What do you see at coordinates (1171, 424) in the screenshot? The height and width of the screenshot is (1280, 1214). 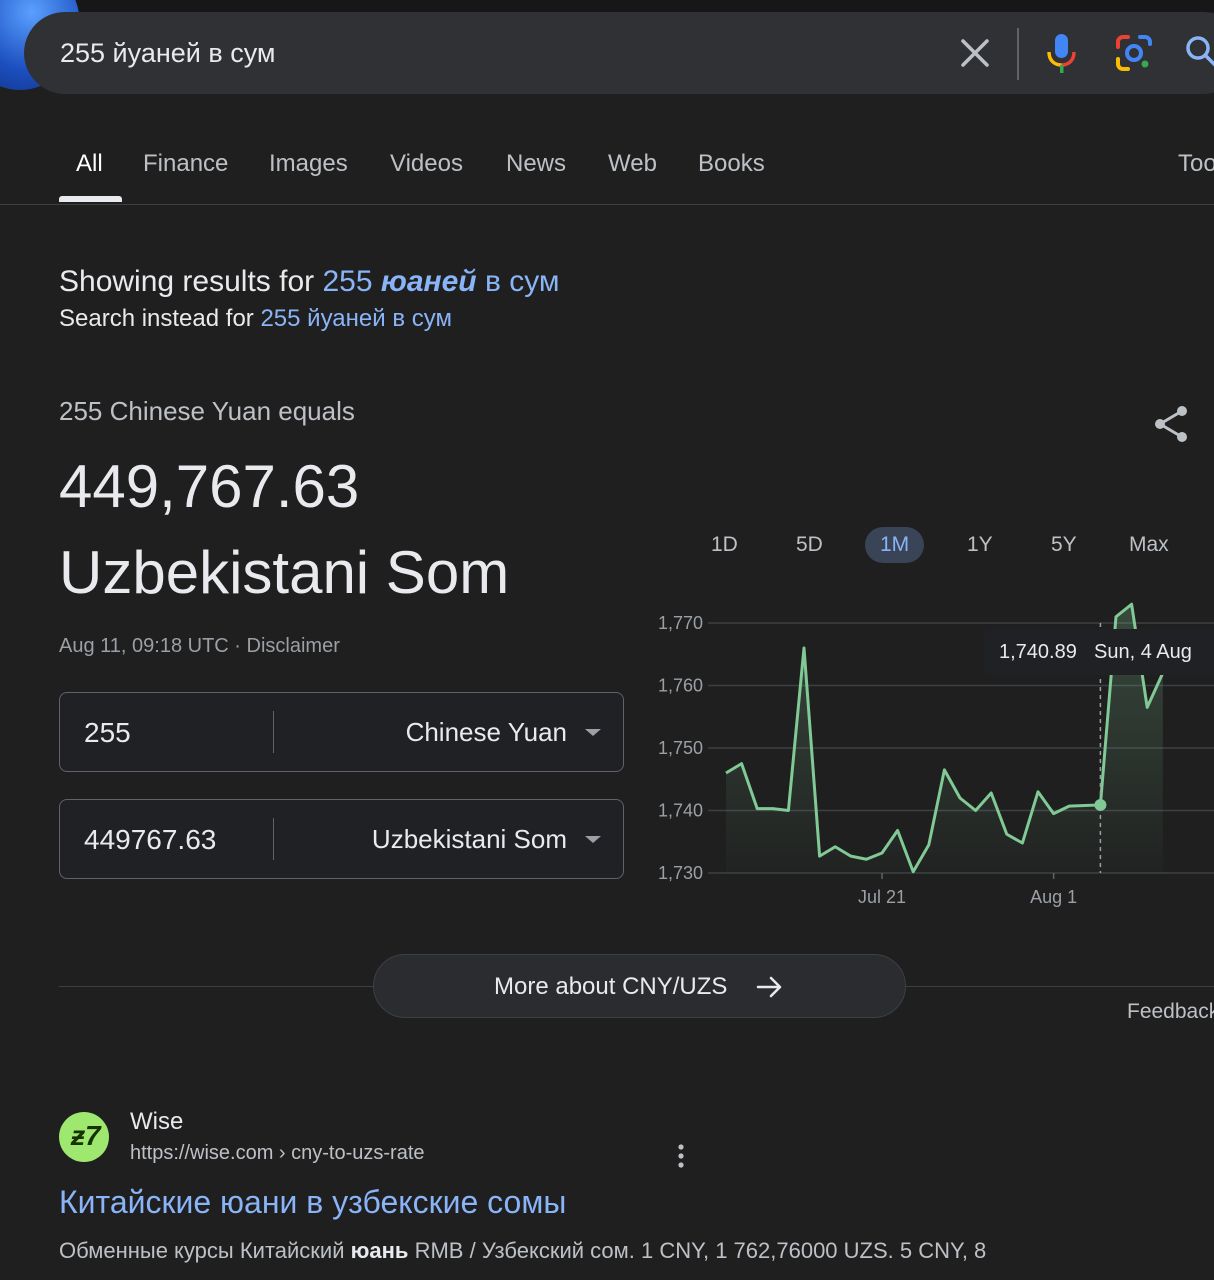 I see `share-icon` at bounding box center [1171, 424].